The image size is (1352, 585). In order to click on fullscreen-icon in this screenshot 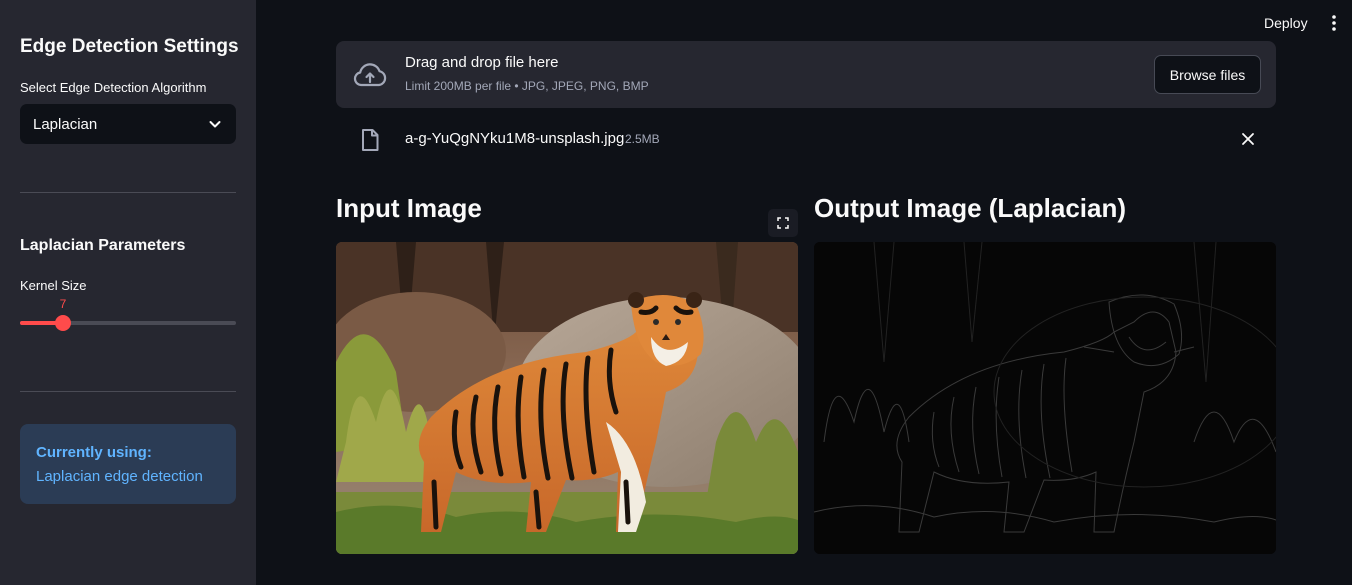, I will do `click(783, 223)`.